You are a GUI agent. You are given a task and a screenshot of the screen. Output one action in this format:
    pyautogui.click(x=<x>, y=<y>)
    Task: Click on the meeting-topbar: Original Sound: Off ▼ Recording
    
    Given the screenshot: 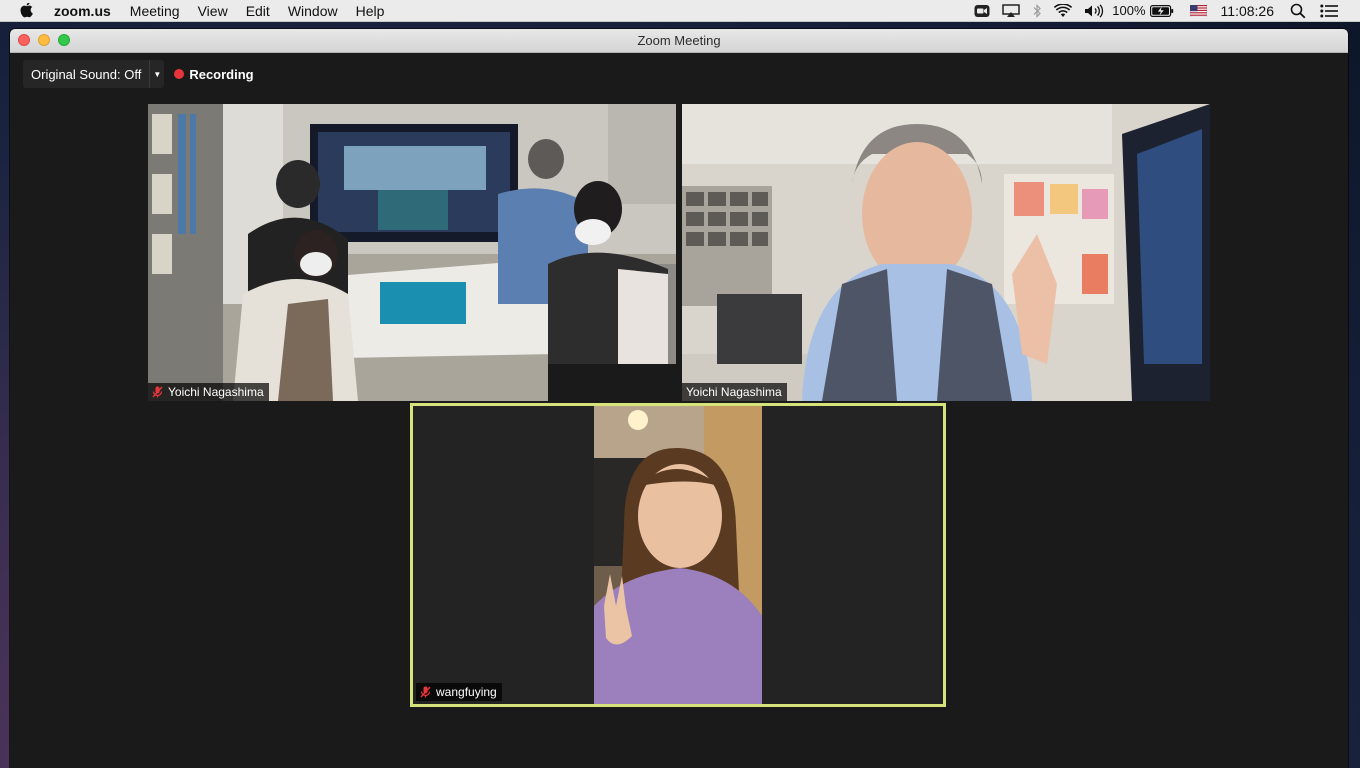 What is the action you would take?
    pyautogui.click(x=138, y=74)
    